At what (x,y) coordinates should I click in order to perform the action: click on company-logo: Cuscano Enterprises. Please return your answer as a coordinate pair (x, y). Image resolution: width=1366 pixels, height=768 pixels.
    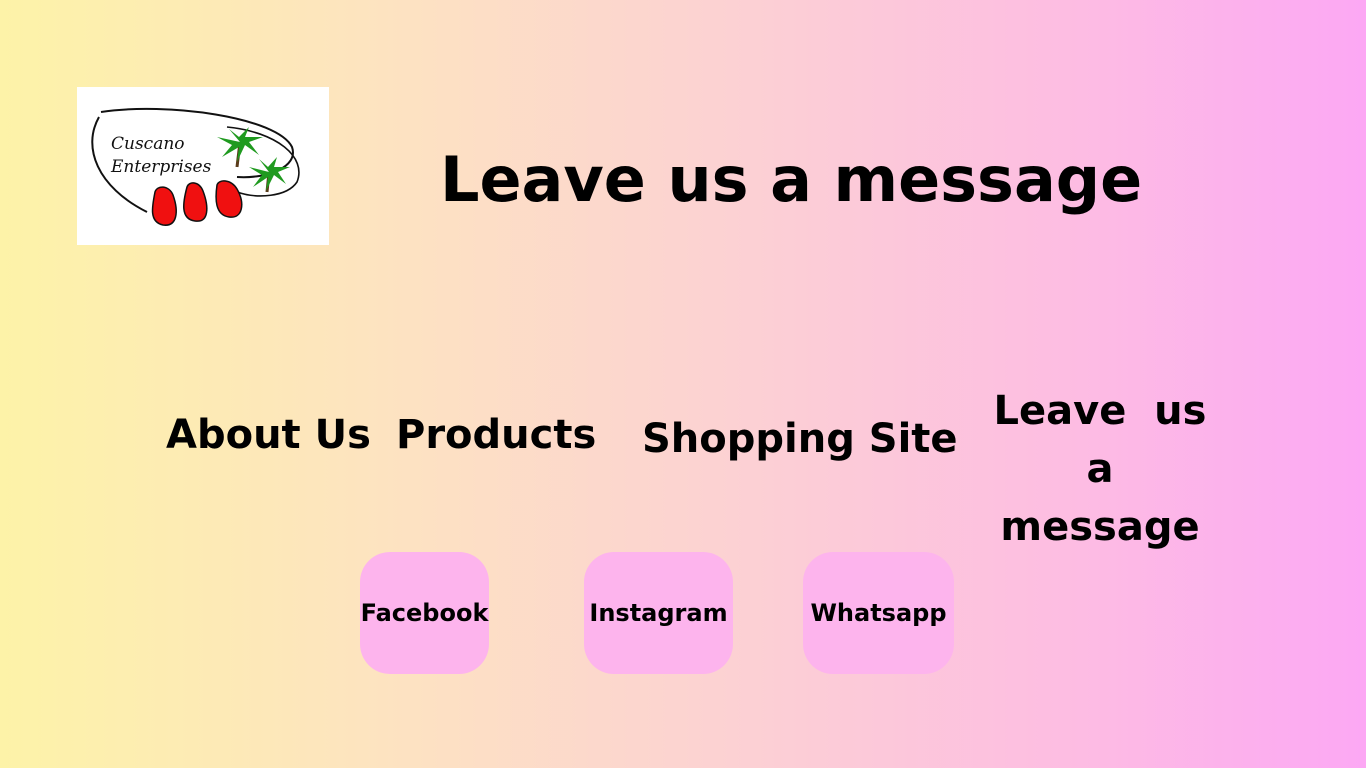
    Looking at the image, I should click on (203, 166).